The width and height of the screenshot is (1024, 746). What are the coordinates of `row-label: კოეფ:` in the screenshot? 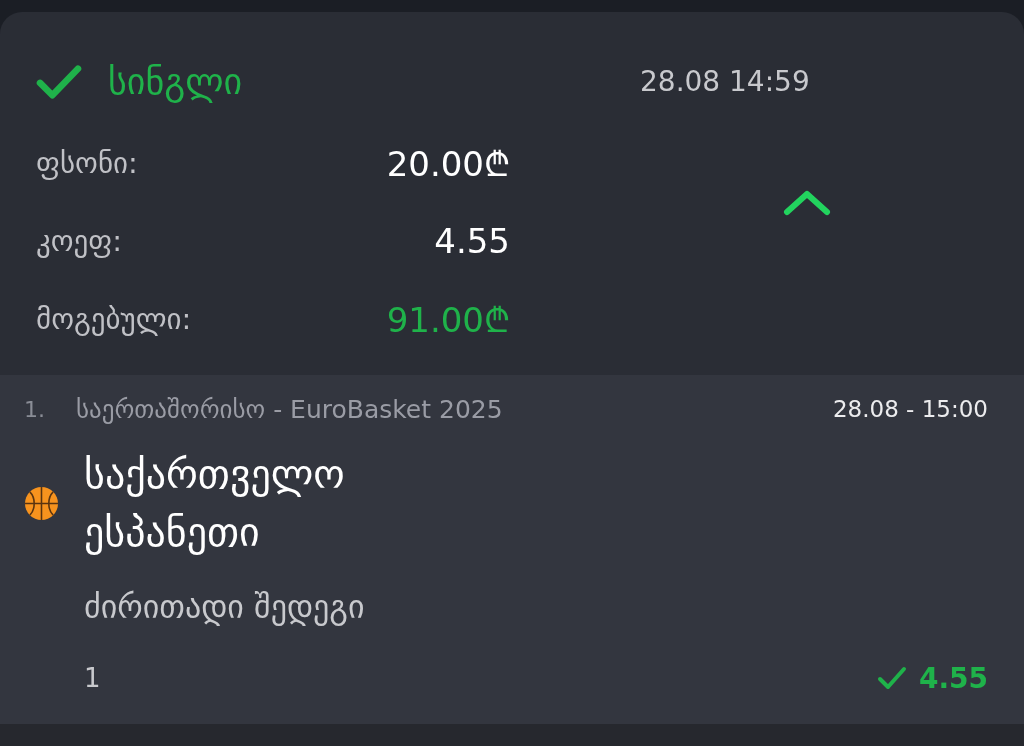 It's located at (79, 241).